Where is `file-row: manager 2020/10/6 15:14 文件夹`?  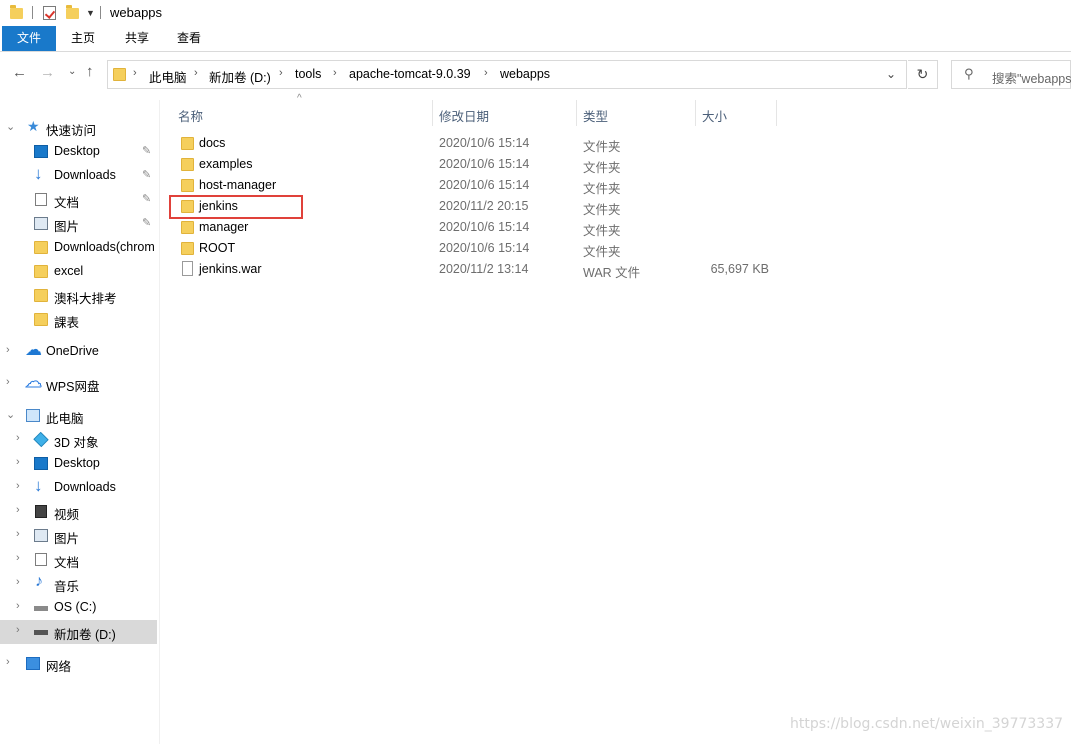
file-row: manager 2020/10/6 15:14 文件夹 is located at coordinates (475, 227).